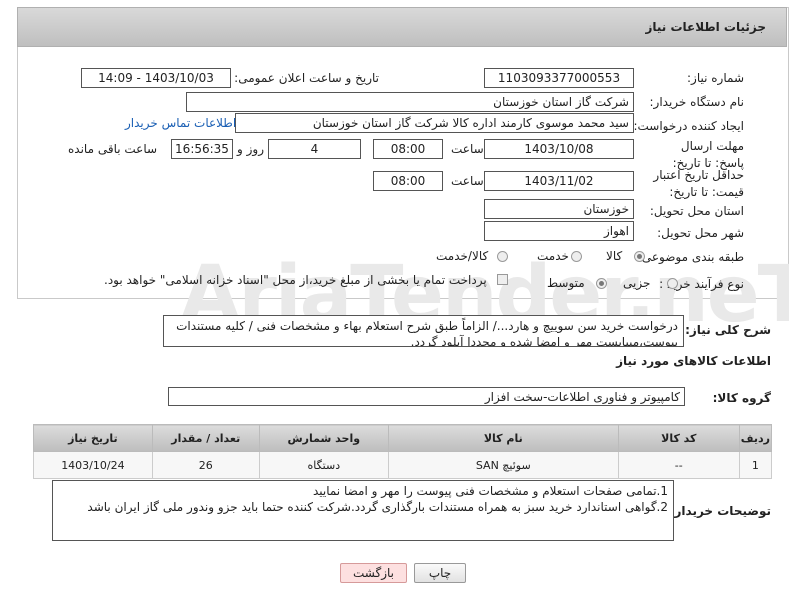 This screenshot has width=789, height=598. Describe the element at coordinates (93, 465) in the screenshot. I see `cell-need-date: 1403/10/24` at that location.